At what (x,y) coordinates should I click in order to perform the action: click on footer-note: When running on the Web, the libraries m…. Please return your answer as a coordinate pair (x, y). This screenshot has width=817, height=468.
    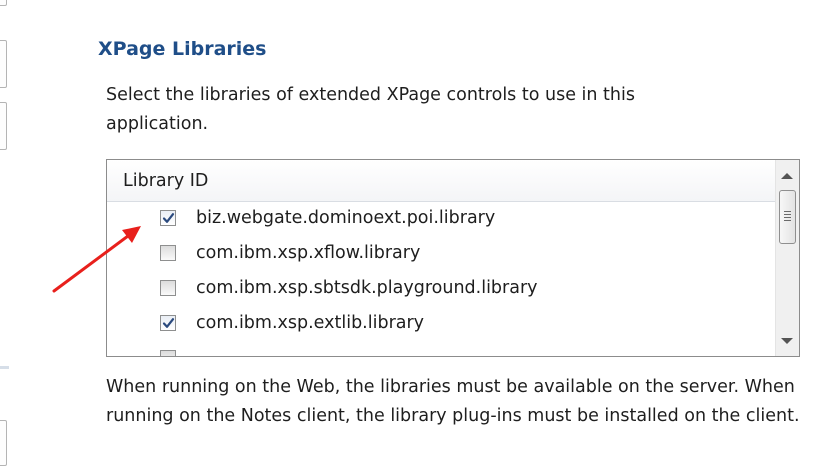
    Looking at the image, I should click on (453, 401).